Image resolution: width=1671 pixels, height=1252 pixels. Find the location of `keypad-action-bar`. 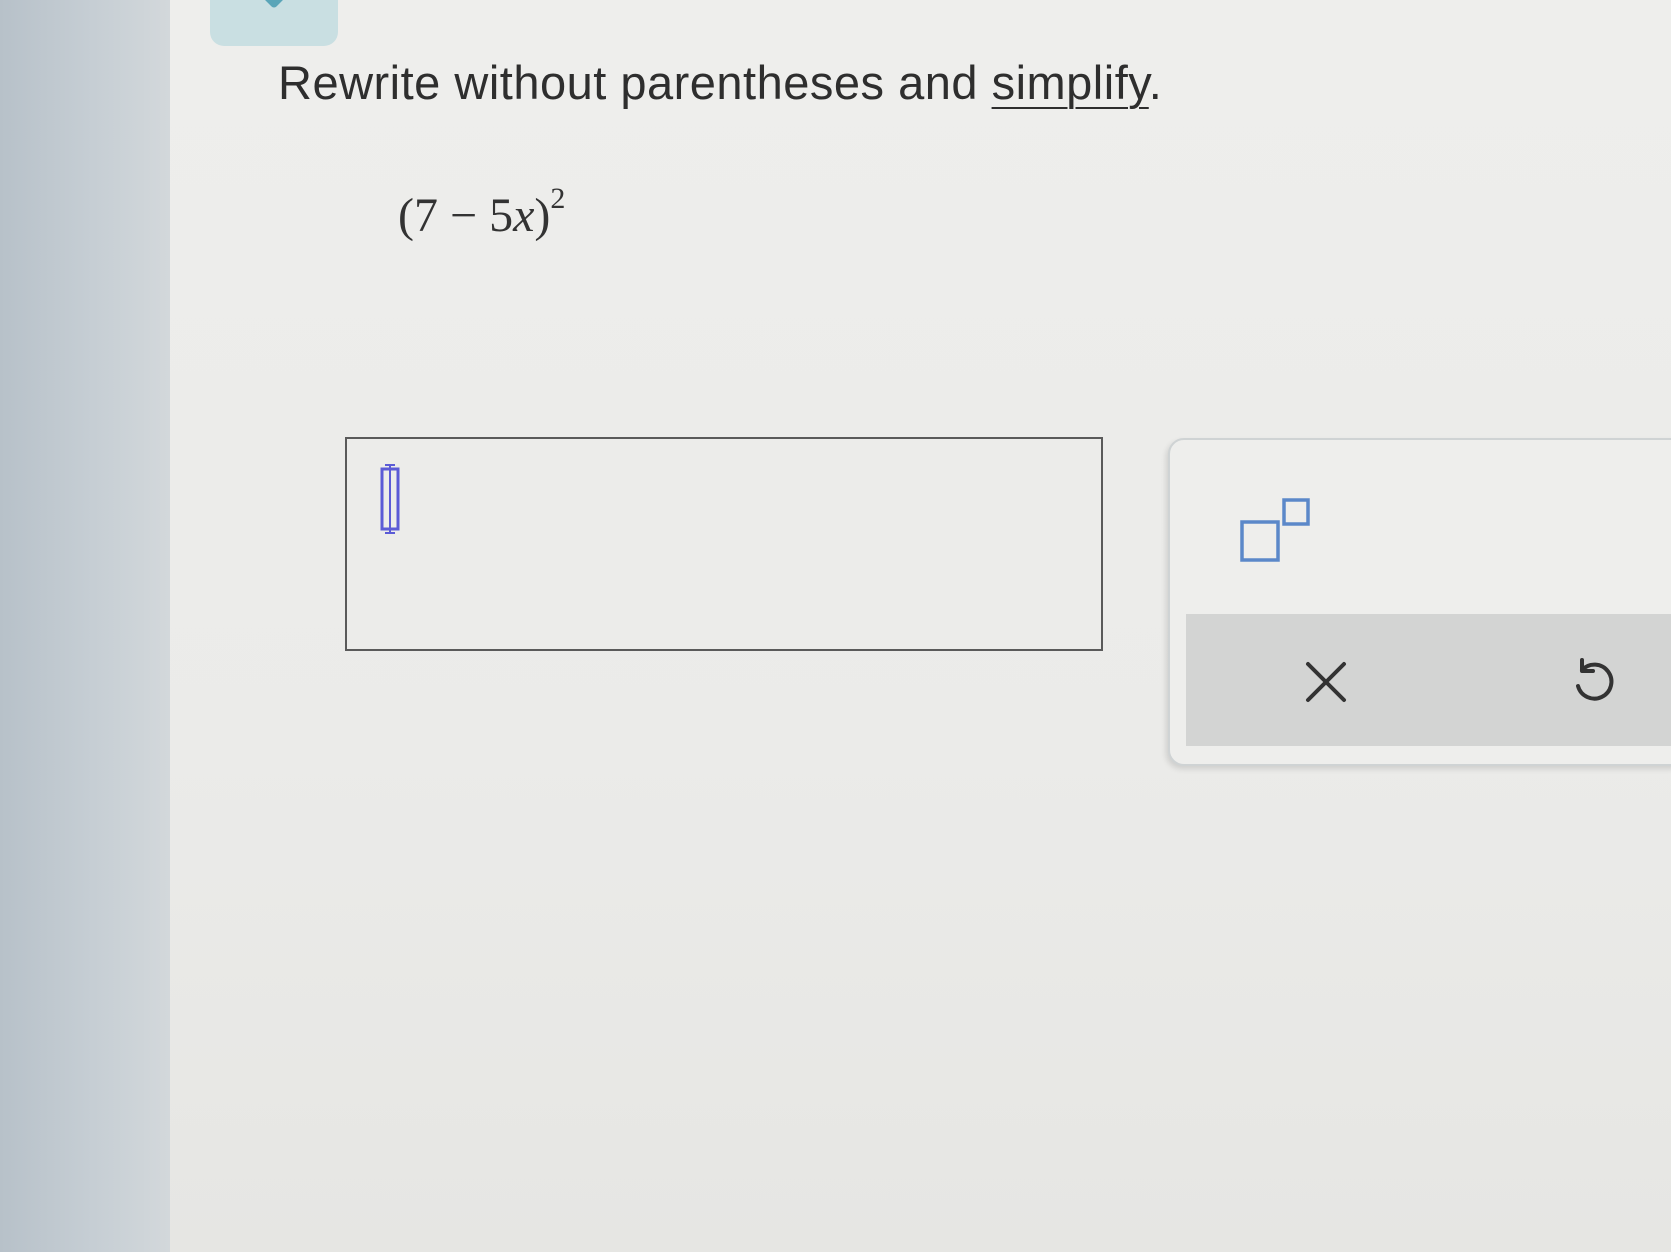

keypad-action-bar is located at coordinates (1428, 680).